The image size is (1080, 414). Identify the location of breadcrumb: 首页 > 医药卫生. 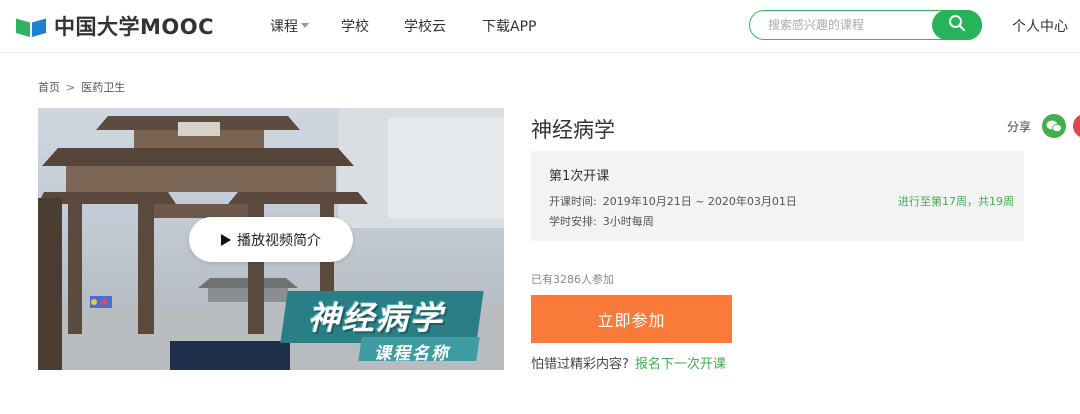
(81, 87).